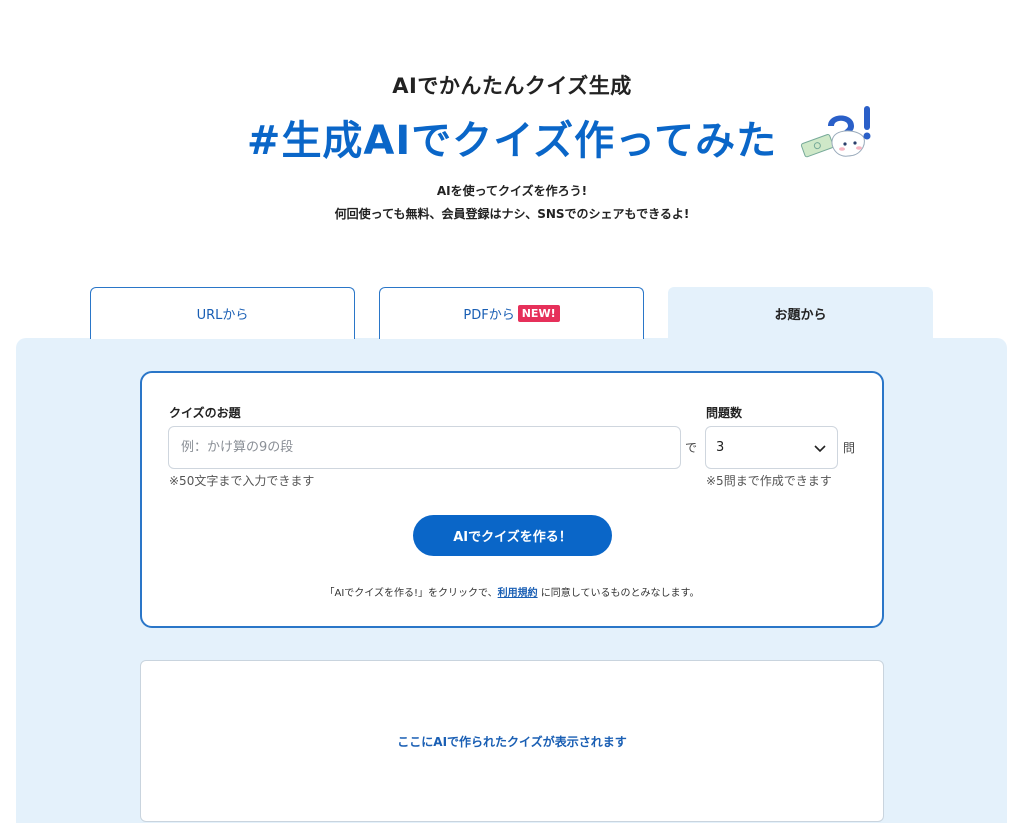 The width and height of the screenshot is (1024, 823). I want to click on tab-pdf: PDFから NEW!, so click(511, 313).